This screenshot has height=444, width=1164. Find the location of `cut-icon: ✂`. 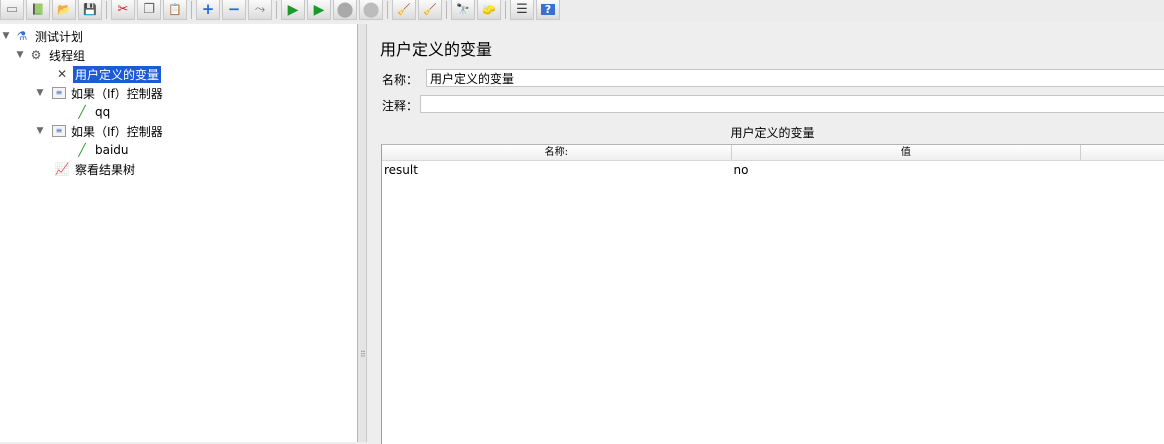

cut-icon: ✂ is located at coordinates (123, 10).